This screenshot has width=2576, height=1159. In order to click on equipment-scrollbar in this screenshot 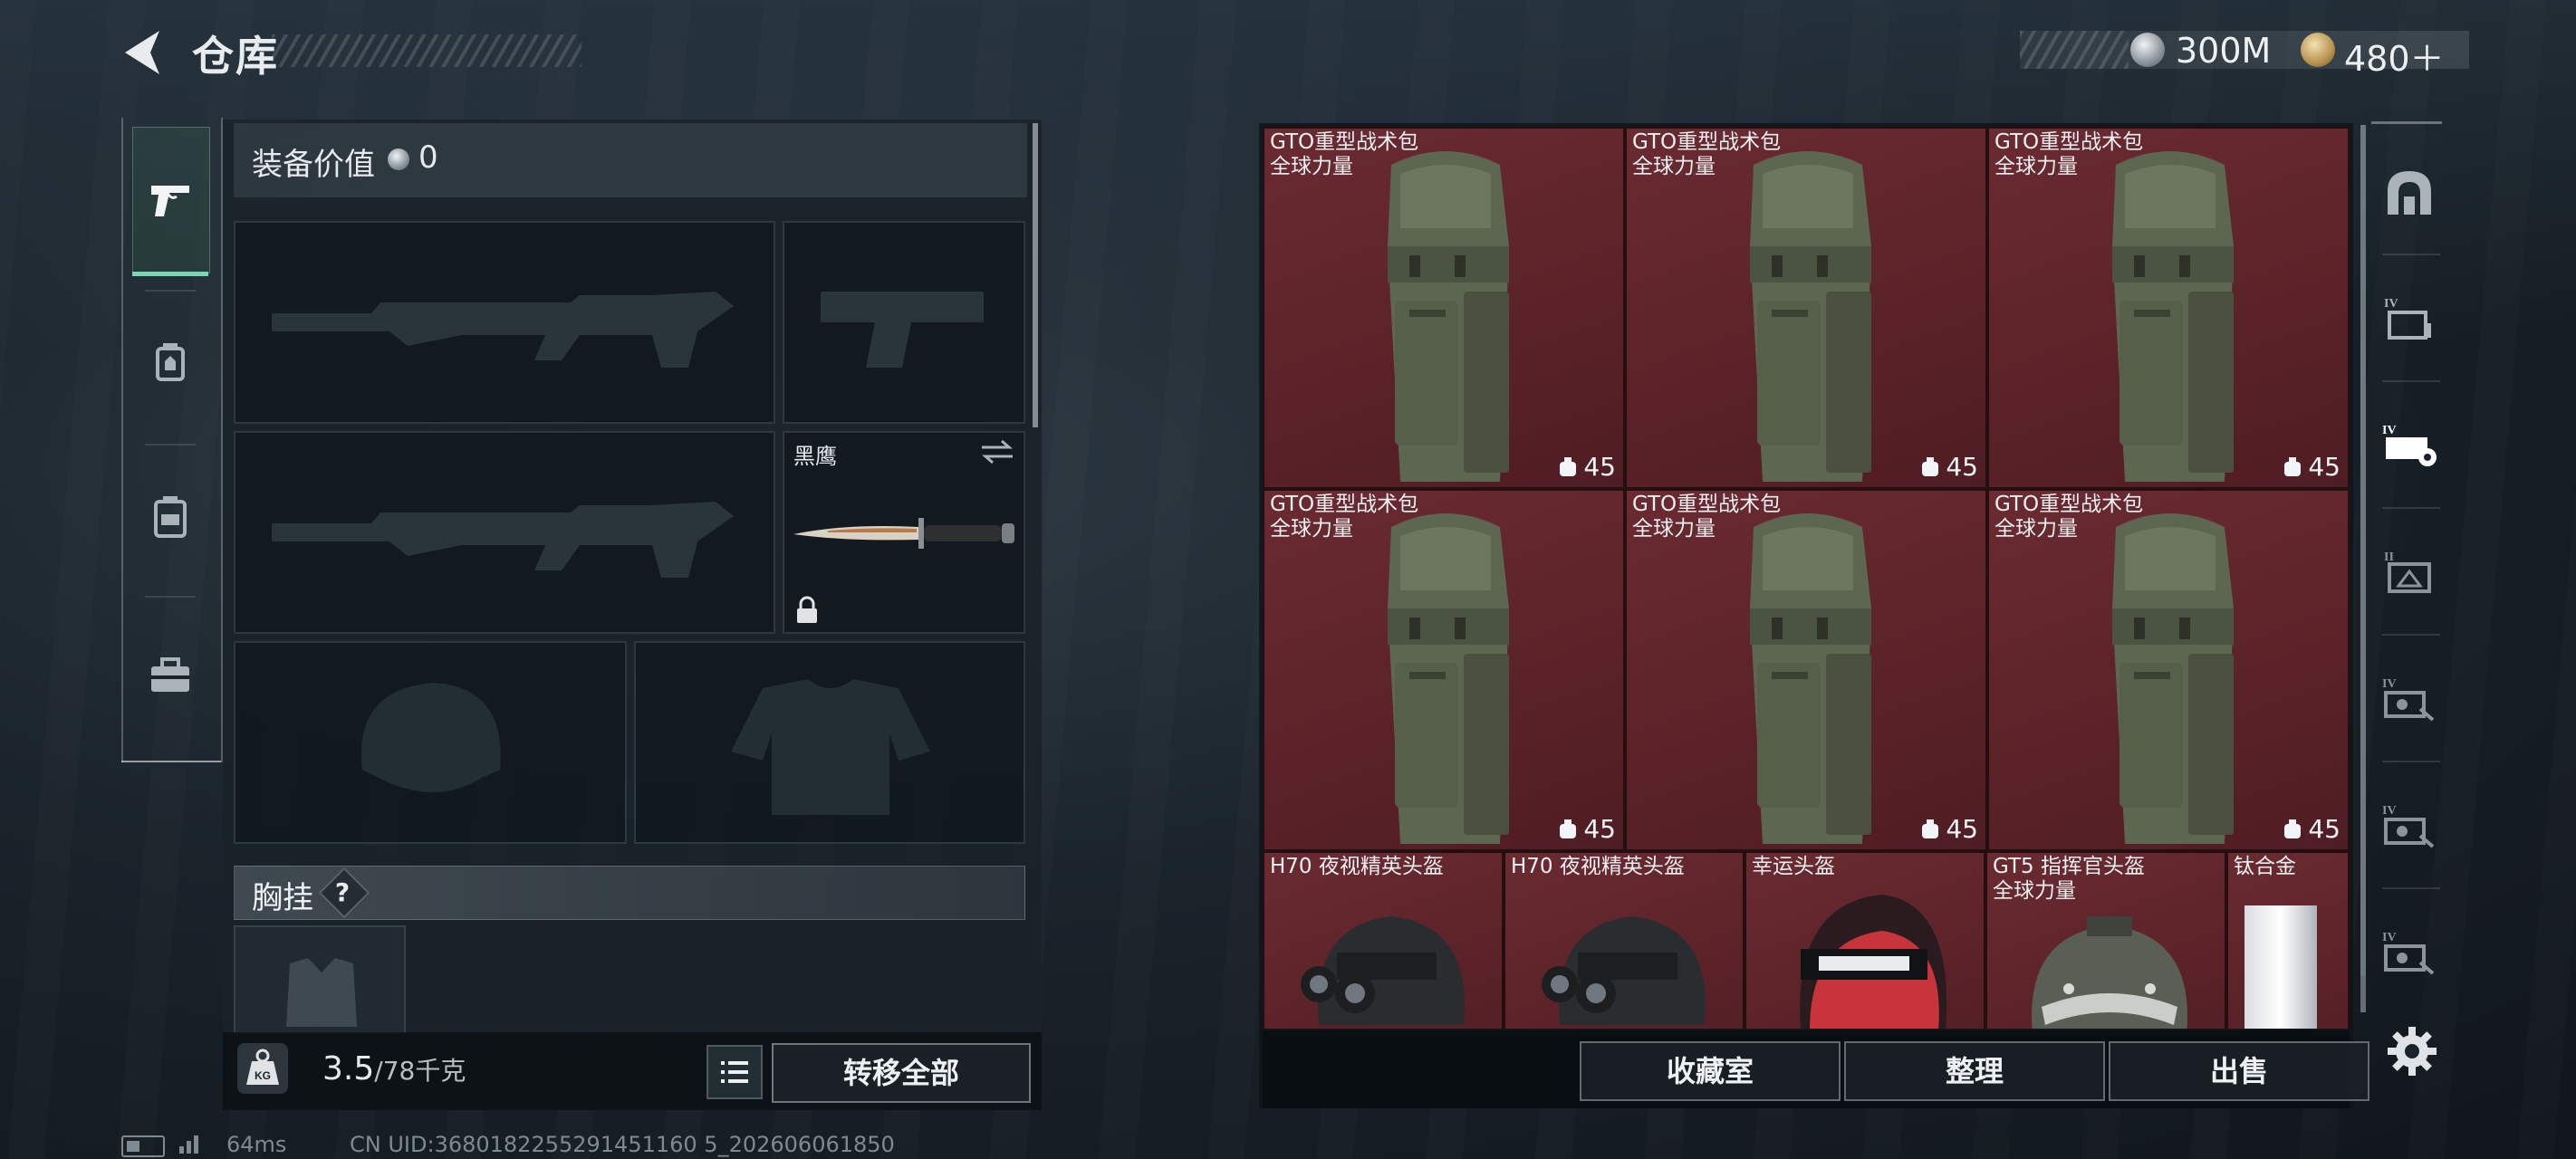, I will do `click(1035, 275)`.